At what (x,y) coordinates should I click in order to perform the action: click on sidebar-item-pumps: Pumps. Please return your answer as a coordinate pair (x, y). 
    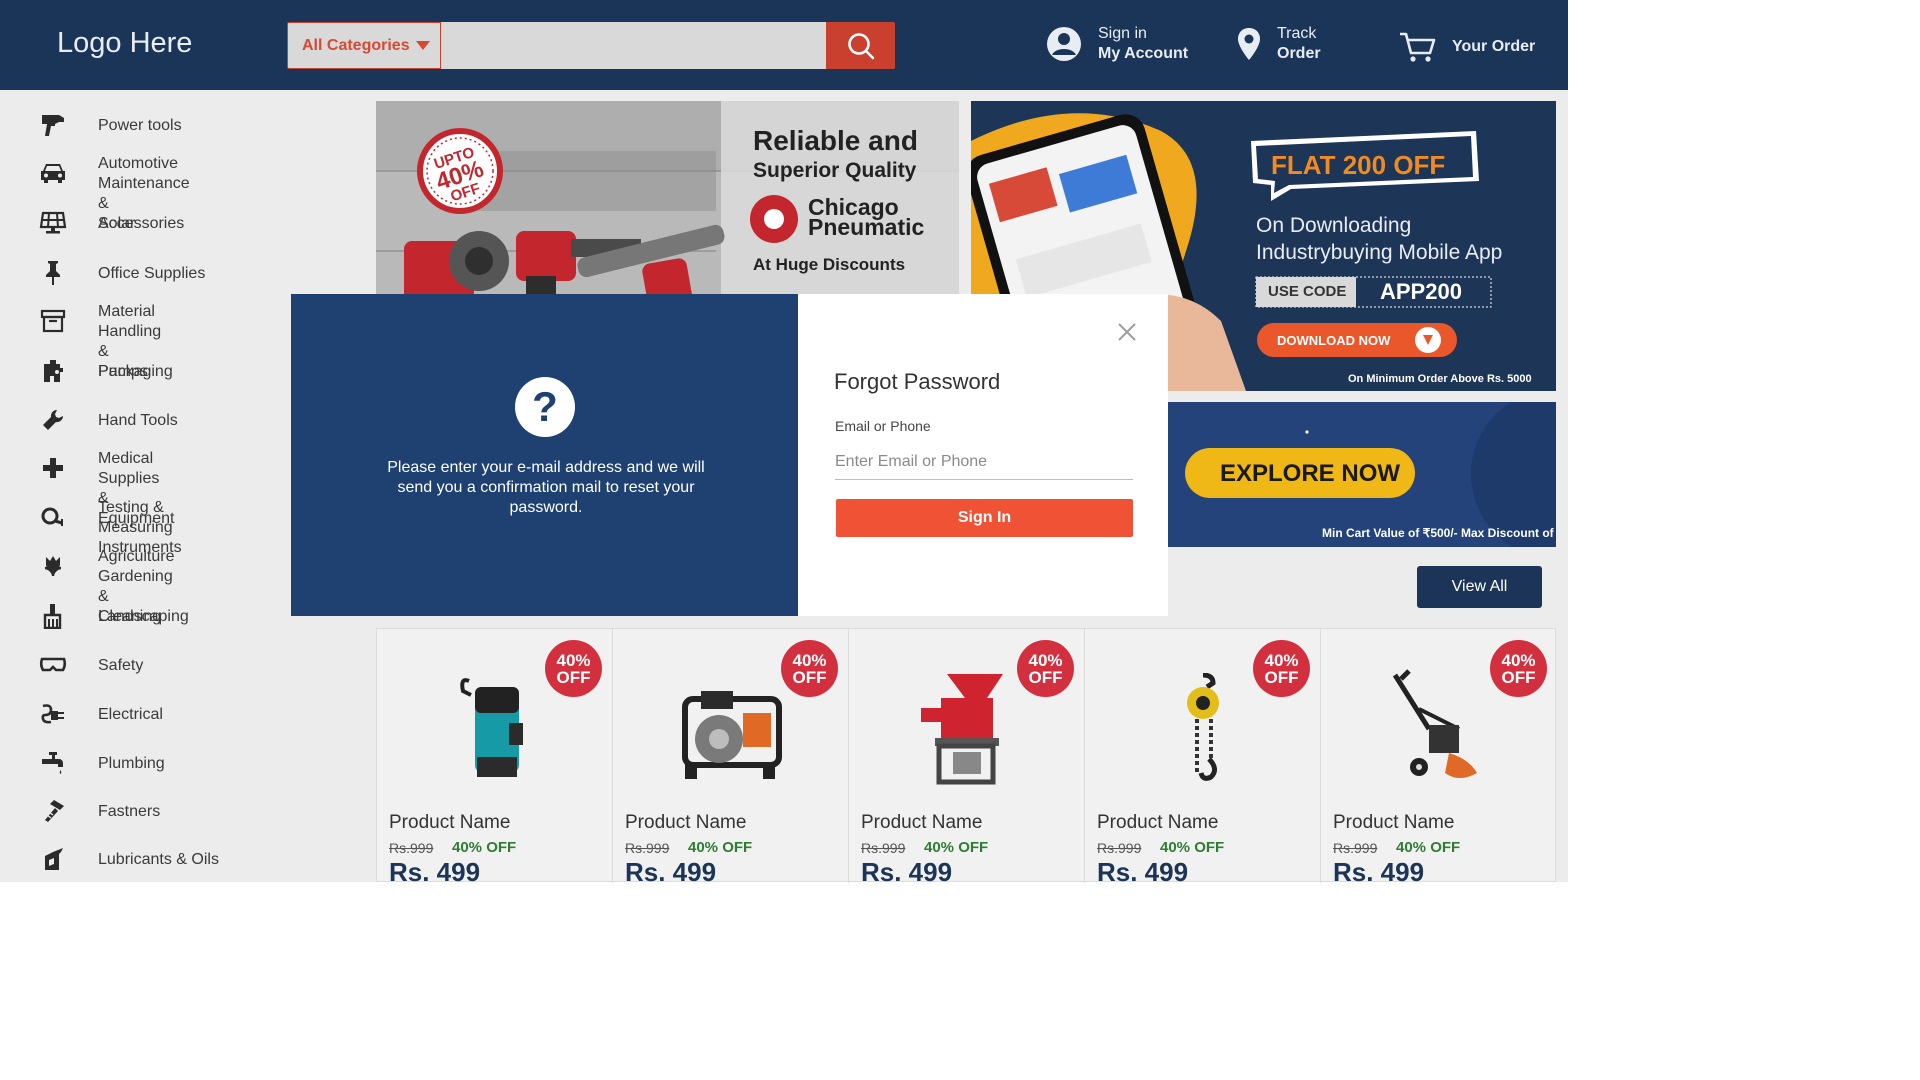
    Looking at the image, I should click on (92, 371).